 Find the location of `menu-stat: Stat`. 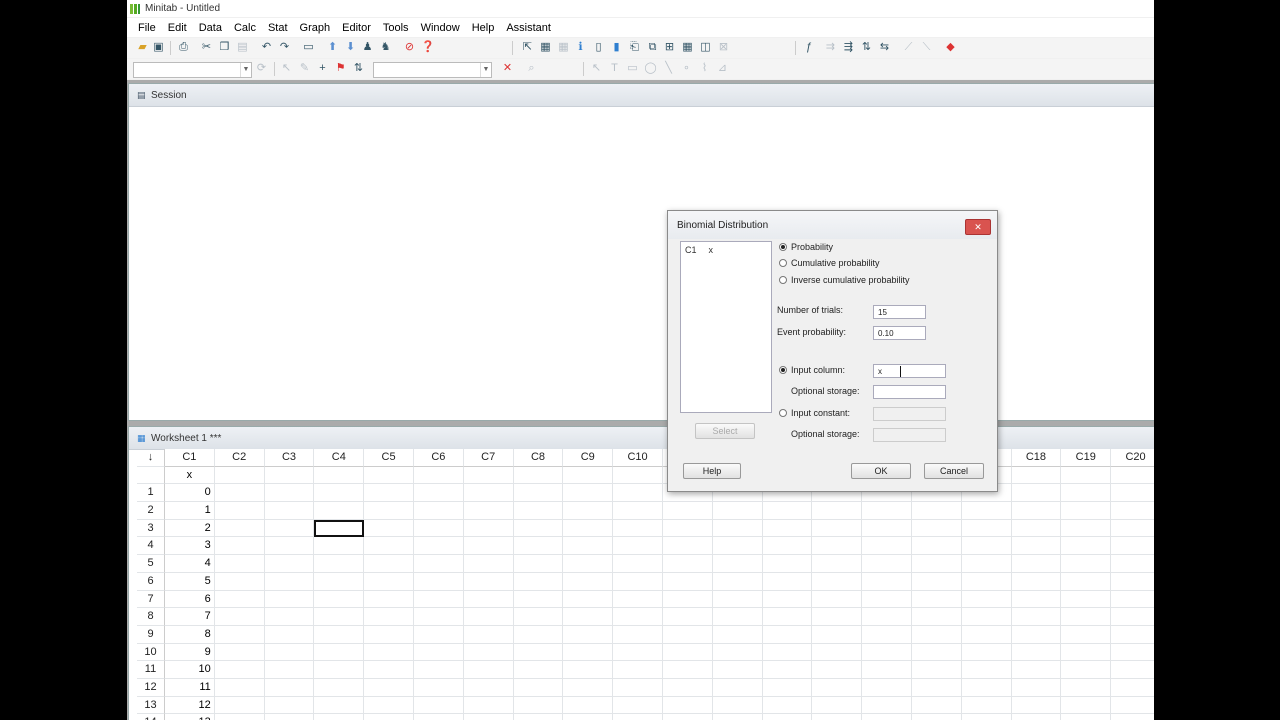

menu-stat: Stat is located at coordinates (278, 28).